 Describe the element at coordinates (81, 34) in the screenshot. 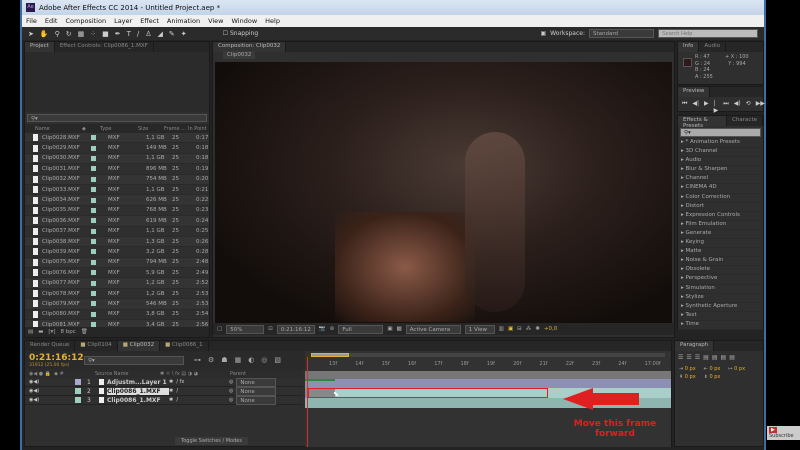

I see `camera-tool-icon: ▦` at that location.